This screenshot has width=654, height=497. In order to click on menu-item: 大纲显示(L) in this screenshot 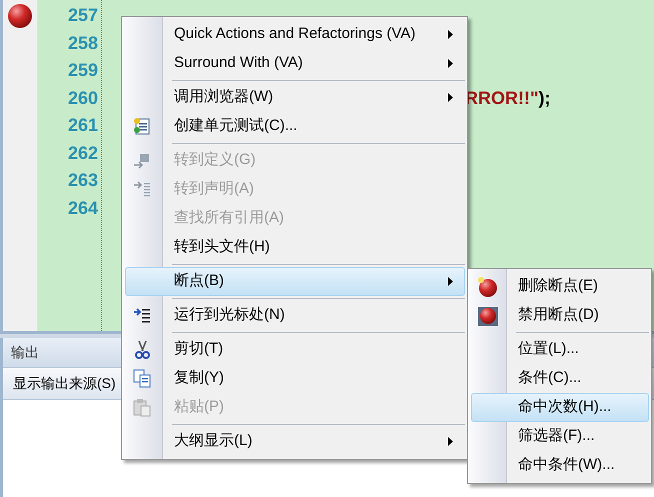, I will do `click(295, 441)`.